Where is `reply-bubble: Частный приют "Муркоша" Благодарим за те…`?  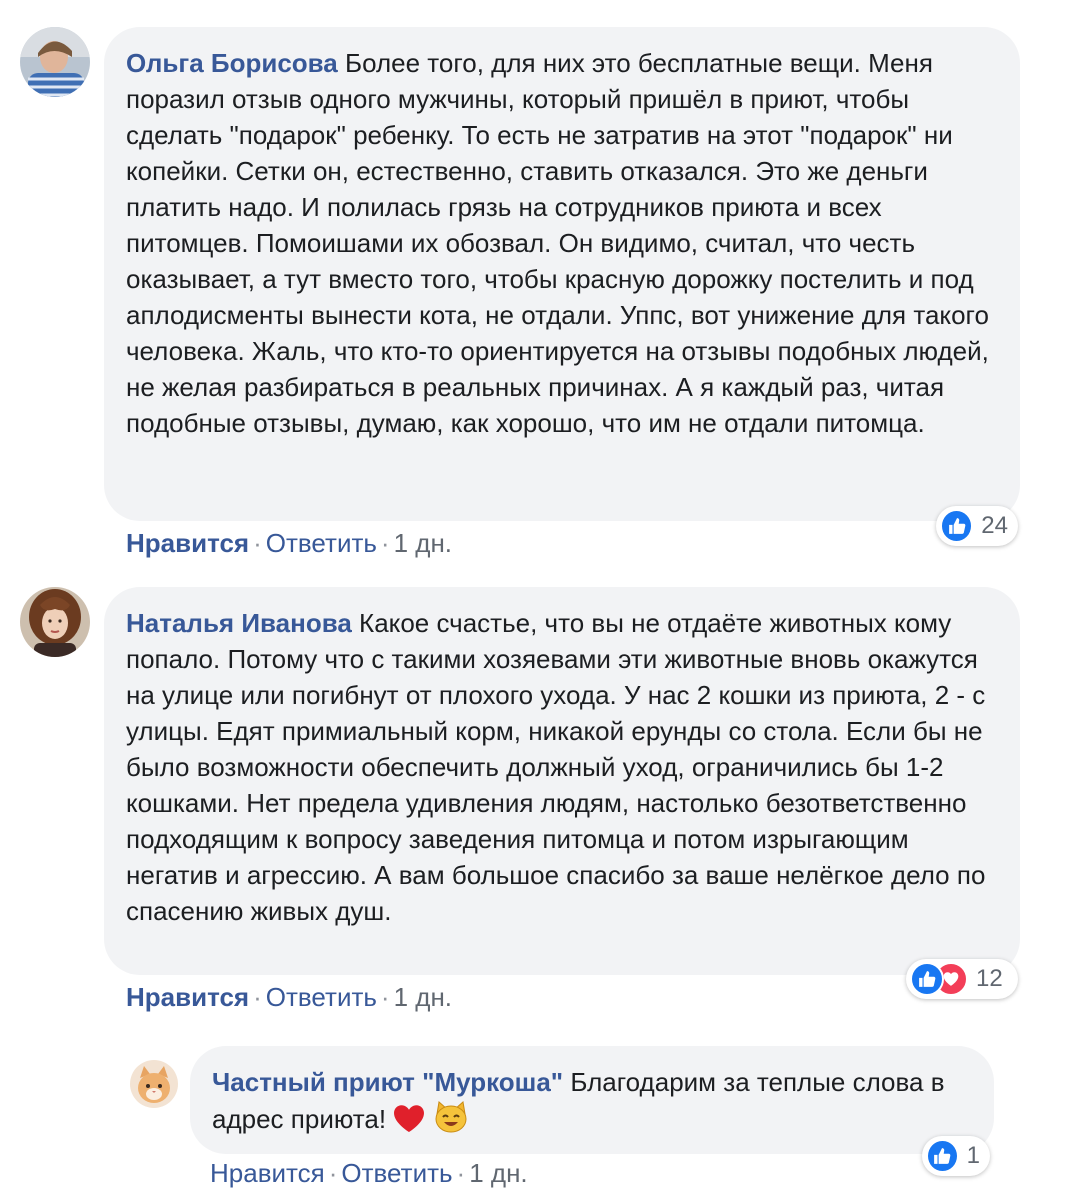
reply-bubble: Частный приют "Муркоша" Благодарим за те… is located at coordinates (592, 1100).